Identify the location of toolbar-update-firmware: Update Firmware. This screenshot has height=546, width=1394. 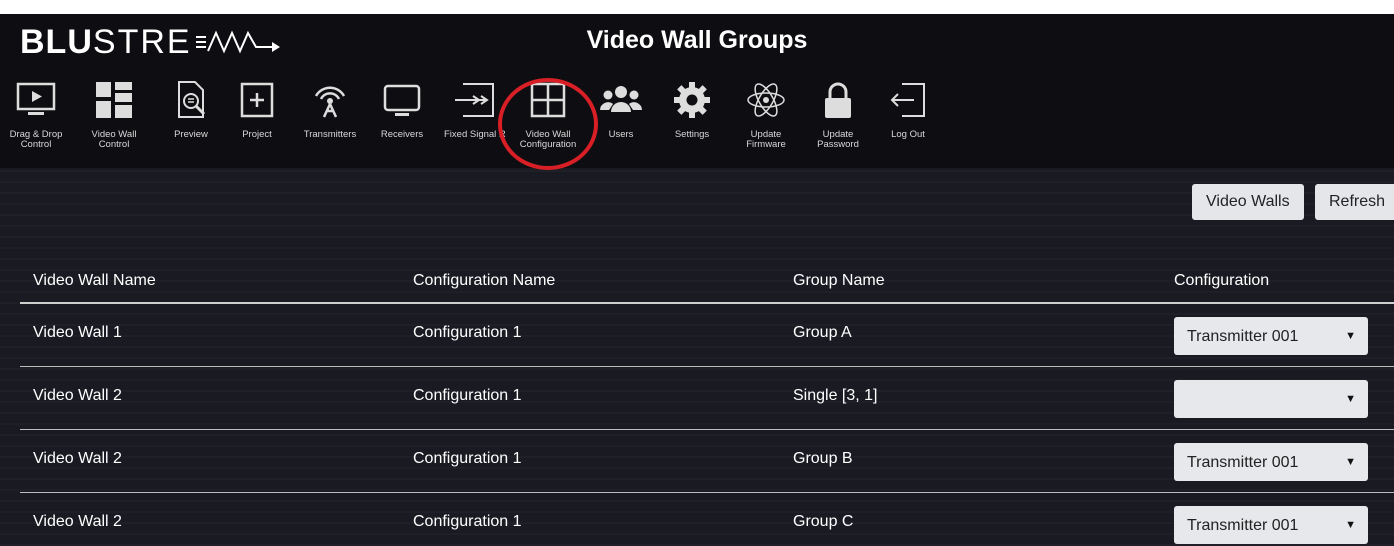
(766, 121).